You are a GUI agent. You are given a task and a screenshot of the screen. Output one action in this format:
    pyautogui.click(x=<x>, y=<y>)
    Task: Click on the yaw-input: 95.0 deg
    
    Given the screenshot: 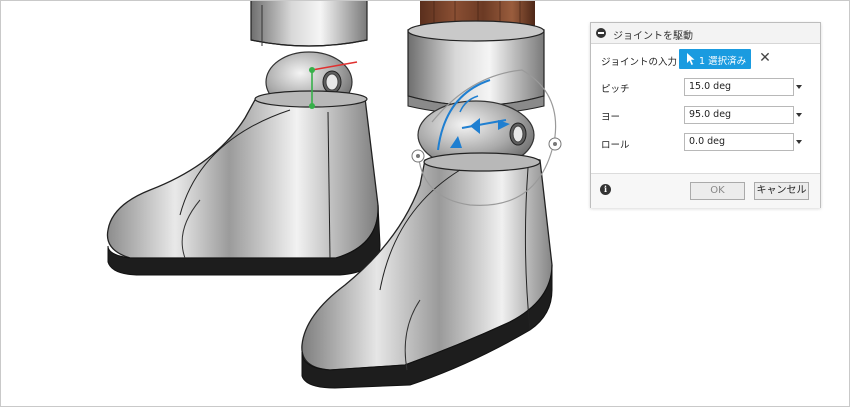 What is the action you would take?
    pyautogui.click(x=739, y=115)
    